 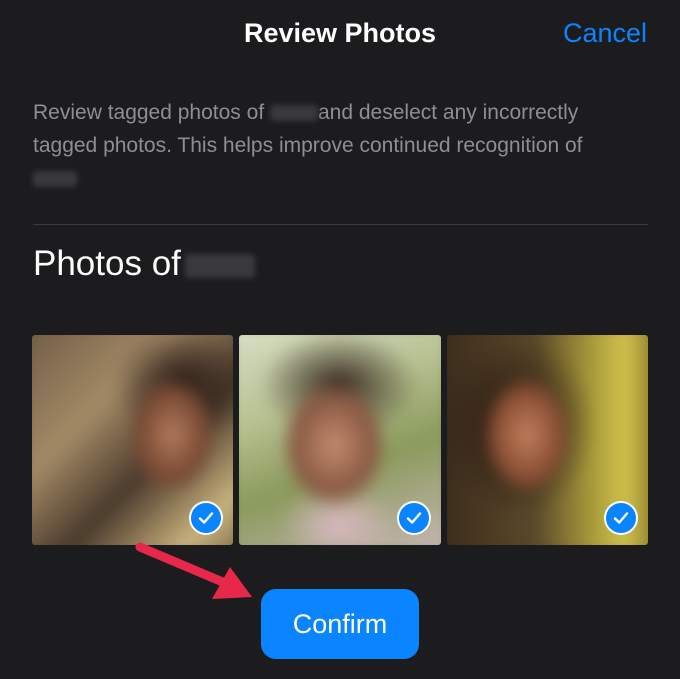 I want to click on divider, so click(x=340, y=224).